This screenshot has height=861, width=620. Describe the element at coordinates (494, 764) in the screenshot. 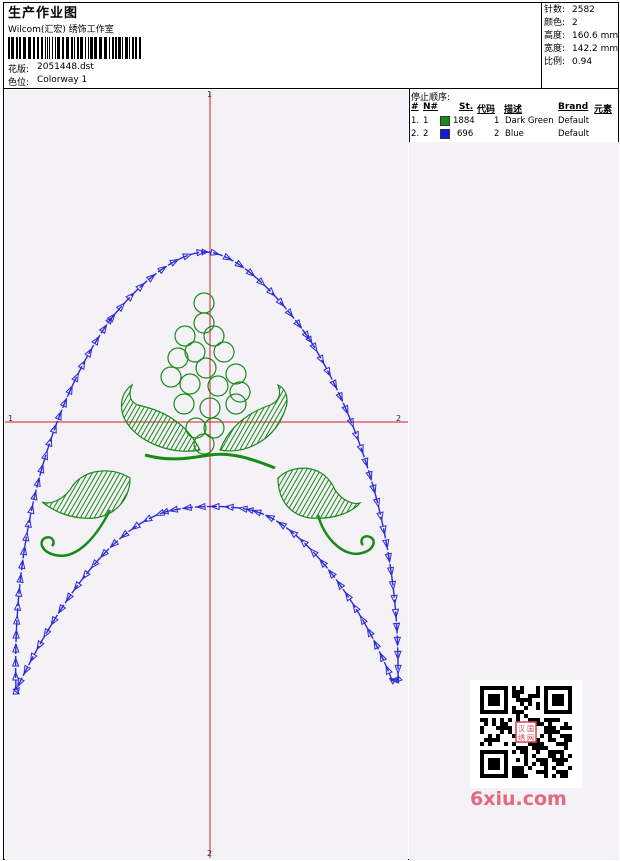

I see `qr-finder` at that location.